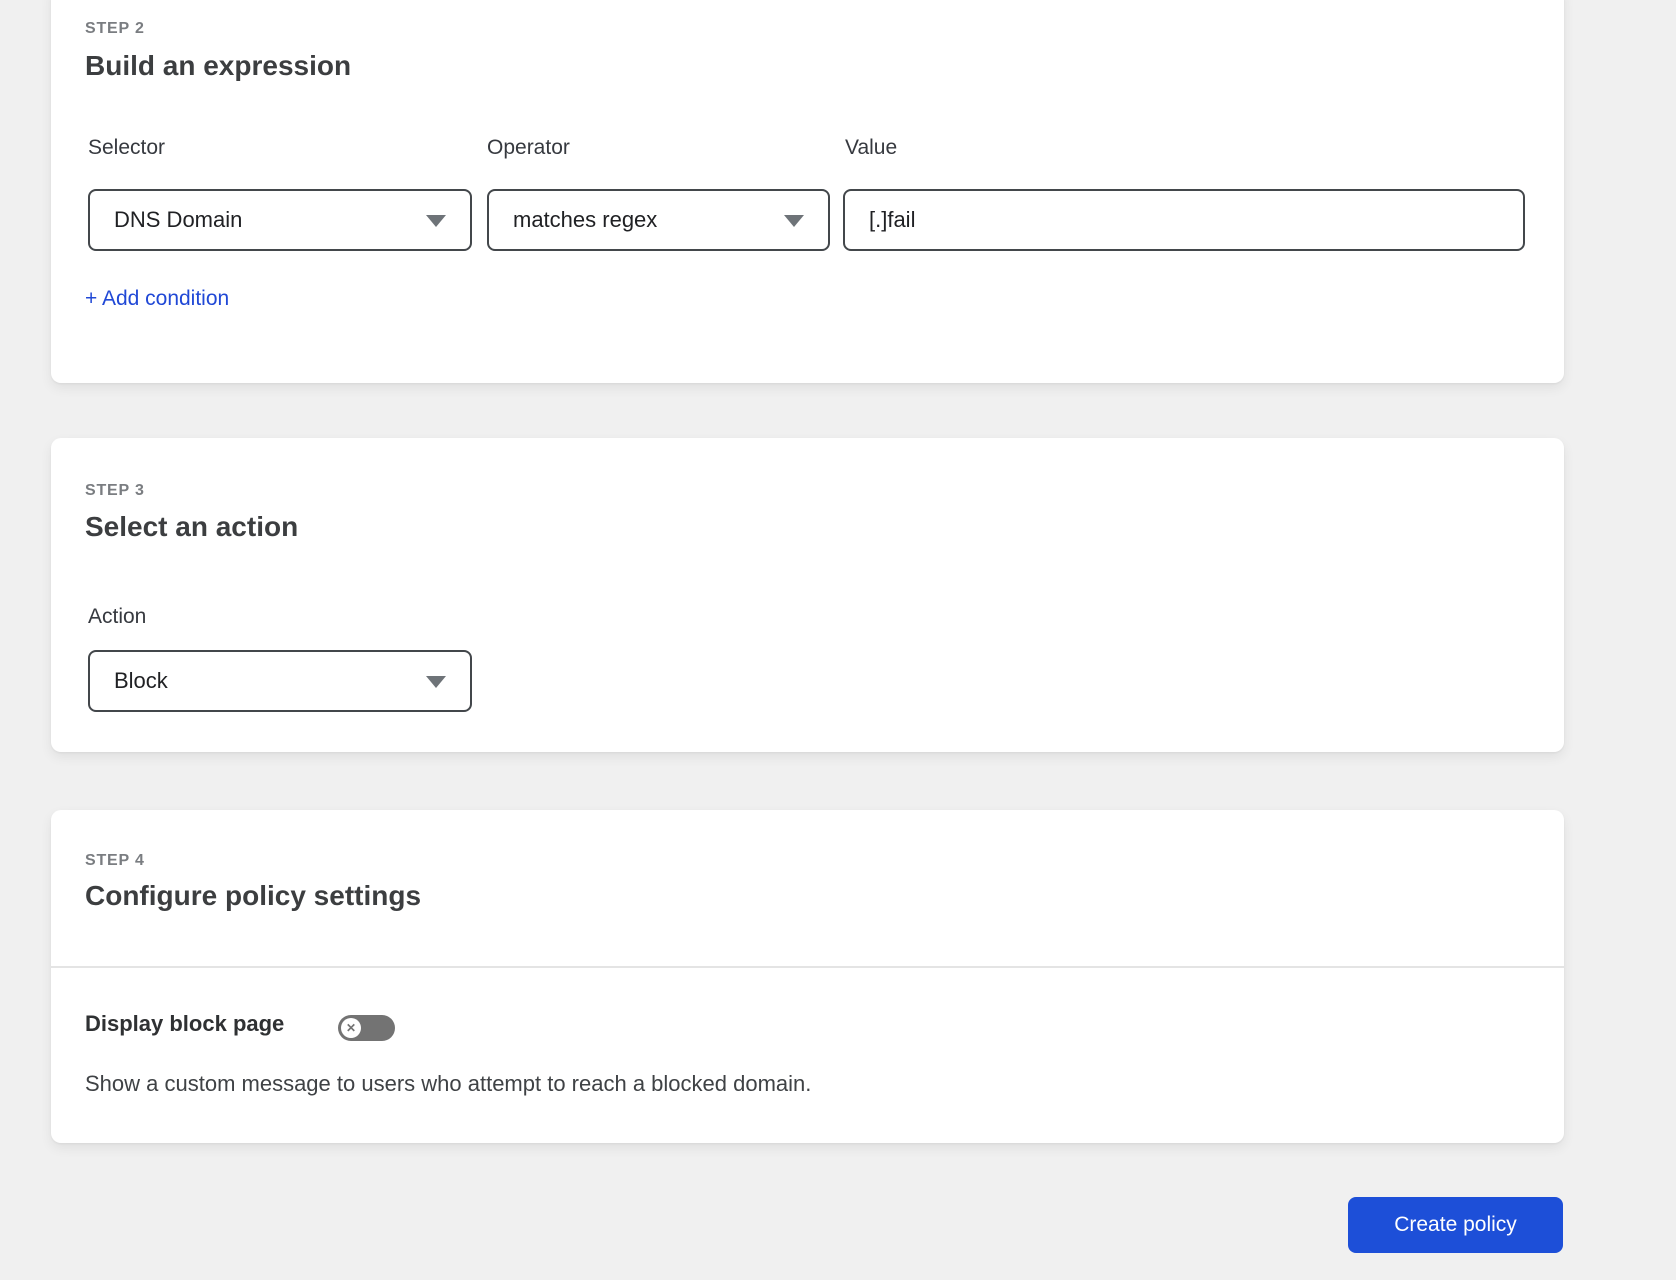 The image size is (1676, 1280). Describe the element at coordinates (366, 1028) in the screenshot. I see `display-block-page-toggle: ✕` at that location.